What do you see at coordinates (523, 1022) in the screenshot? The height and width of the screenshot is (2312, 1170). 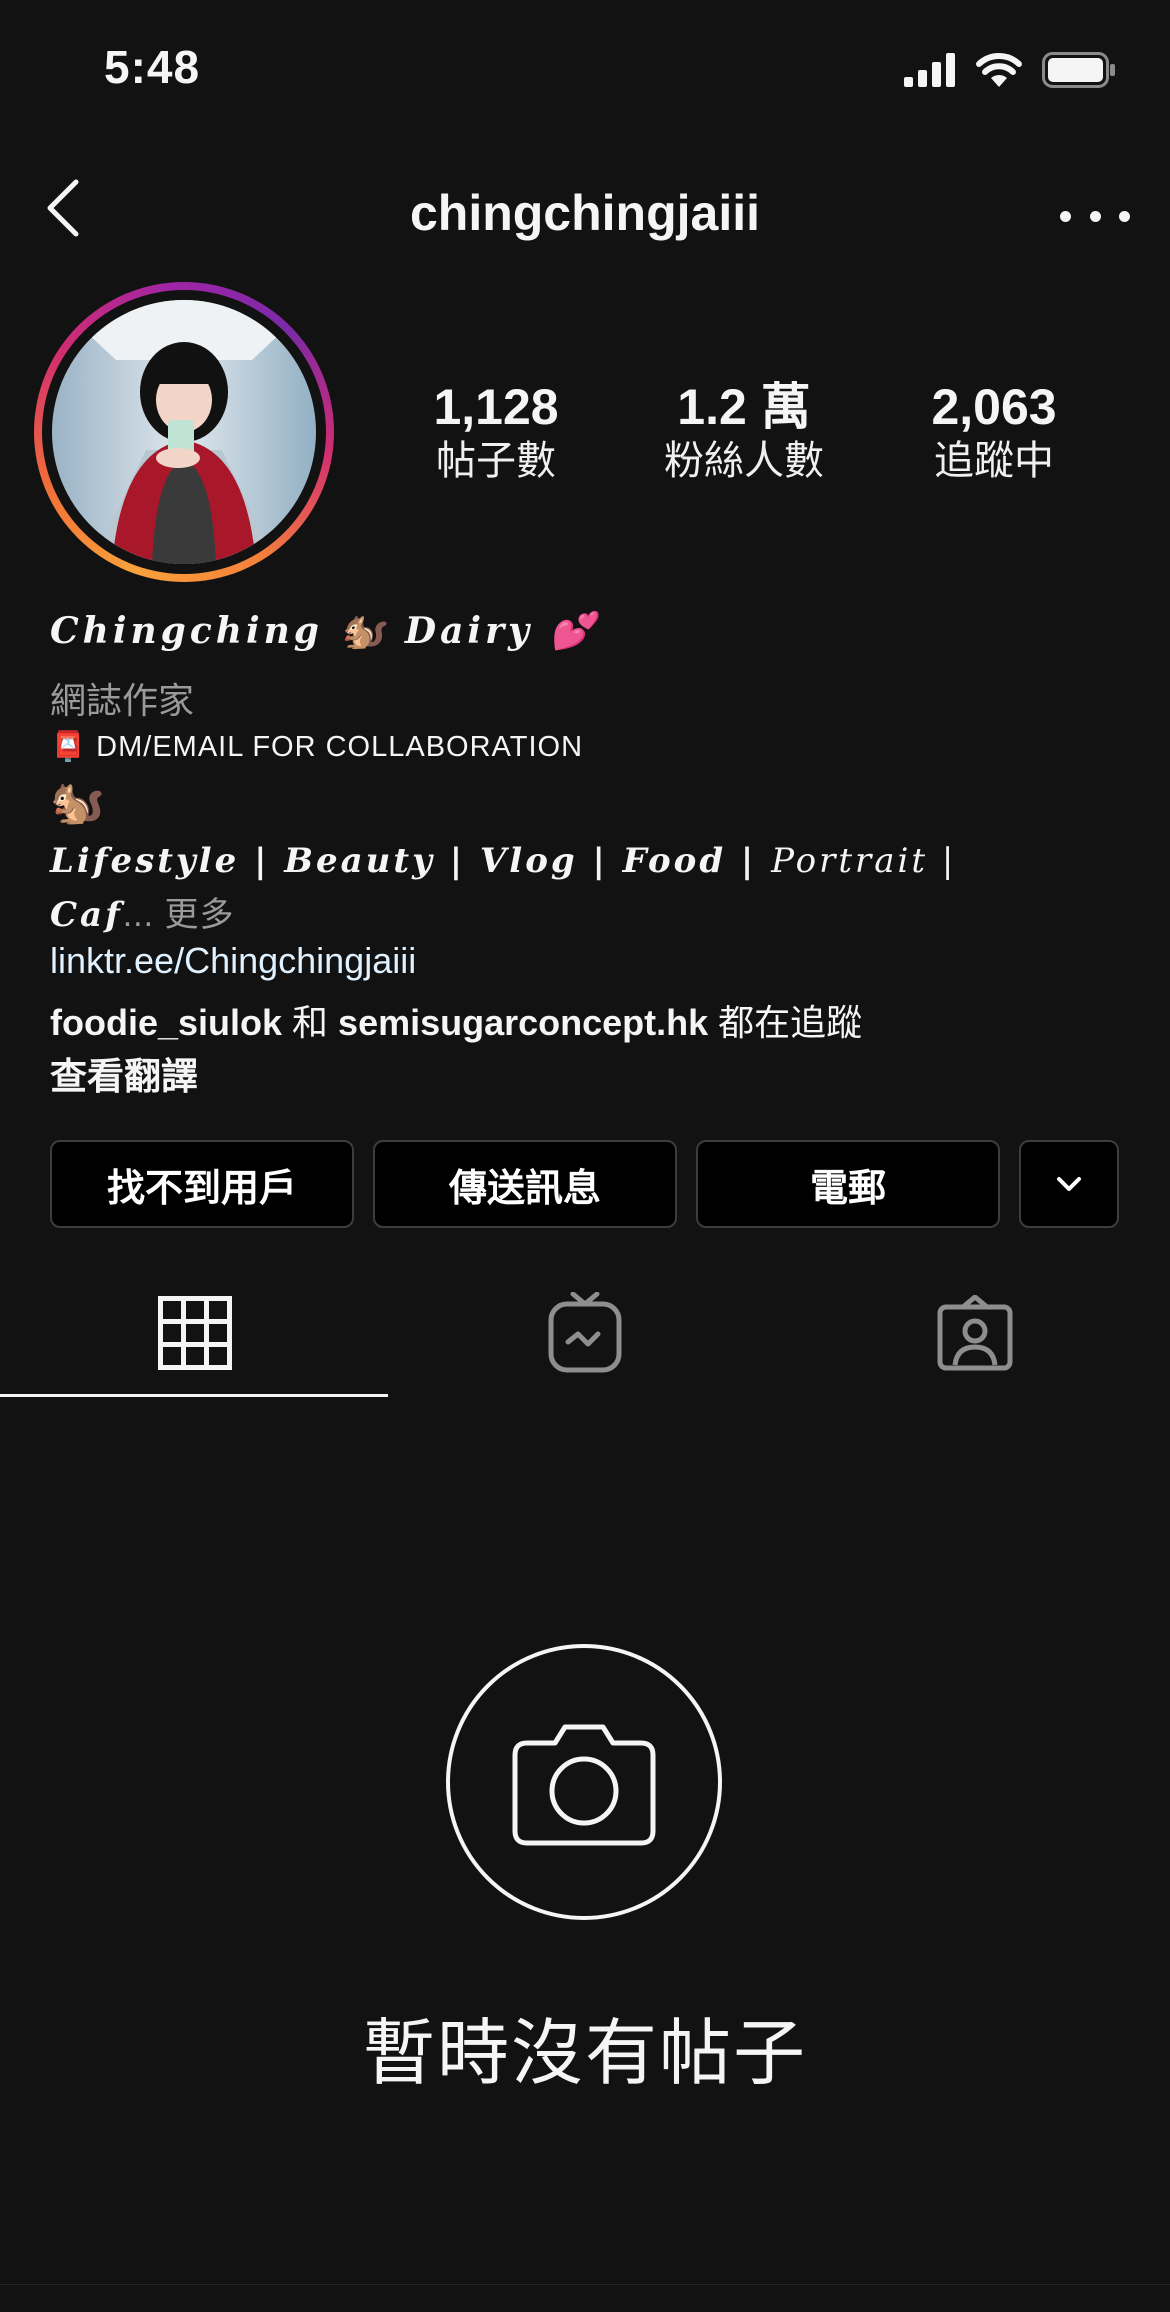 I see `followed-by-user2: semisugarconcept.hk` at bounding box center [523, 1022].